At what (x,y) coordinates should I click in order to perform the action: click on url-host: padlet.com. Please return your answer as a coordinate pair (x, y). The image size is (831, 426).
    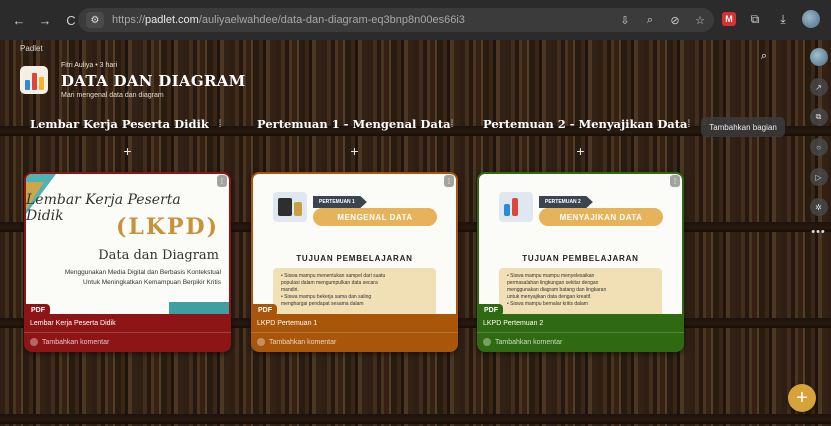
    Looking at the image, I should click on (172, 20).